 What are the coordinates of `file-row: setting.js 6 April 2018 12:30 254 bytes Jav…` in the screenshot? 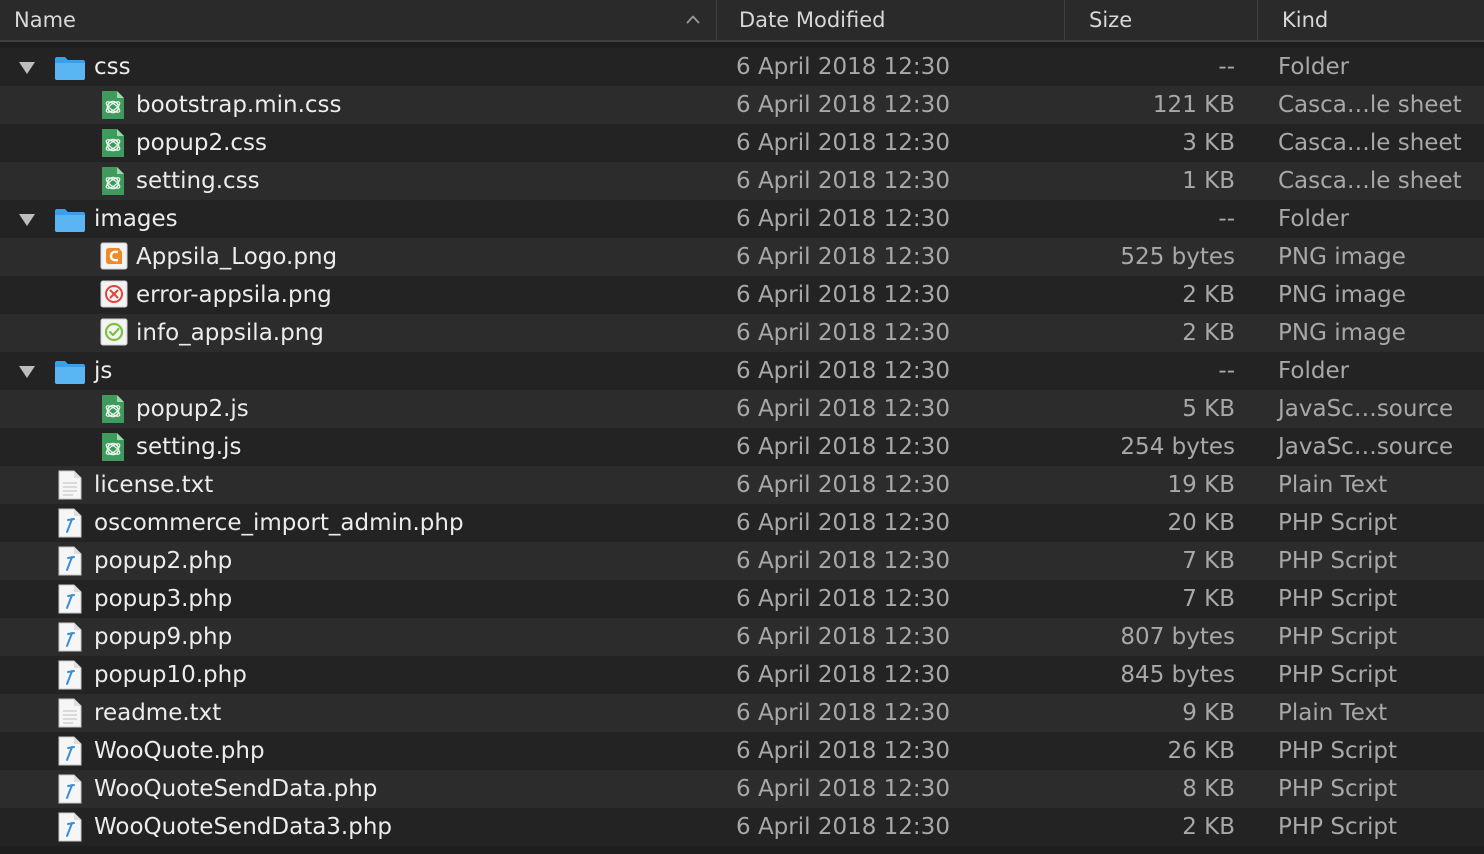 It's located at (742, 447).